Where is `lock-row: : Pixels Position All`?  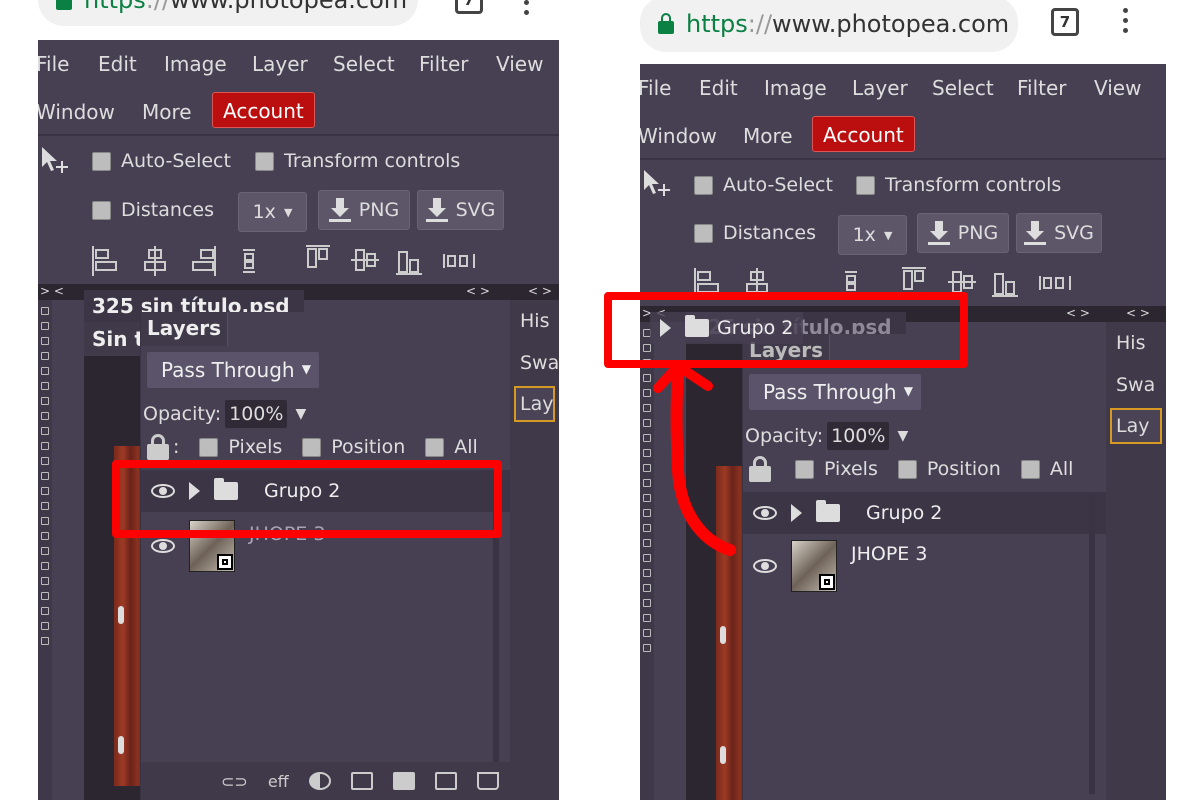
lock-row: : Pixels Position All is located at coordinates (312, 447).